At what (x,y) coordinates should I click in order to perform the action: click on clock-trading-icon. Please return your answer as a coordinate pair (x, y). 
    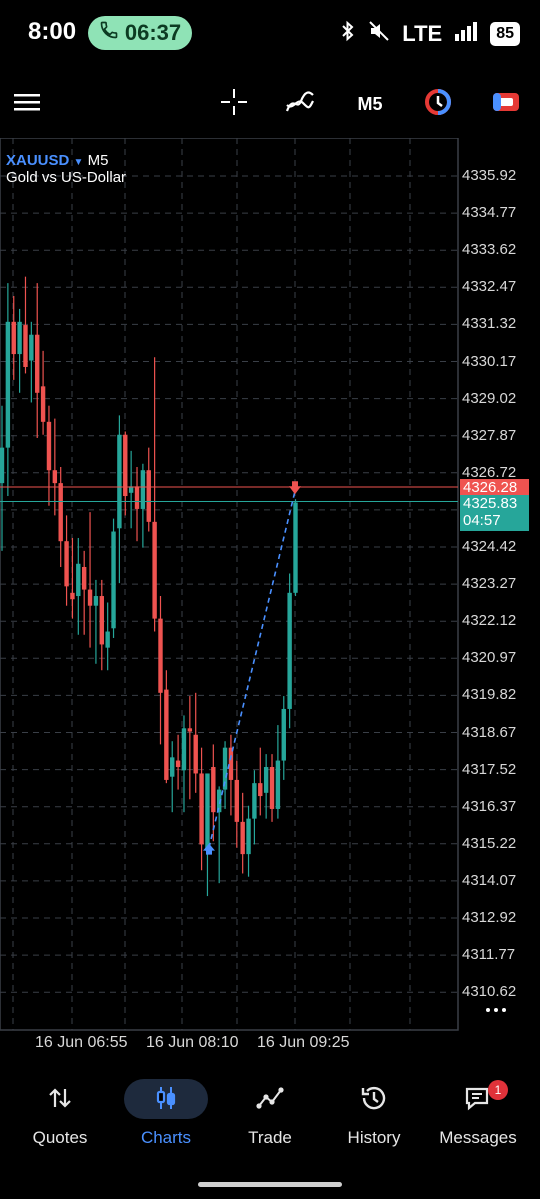
    Looking at the image, I should click on (438, 104).